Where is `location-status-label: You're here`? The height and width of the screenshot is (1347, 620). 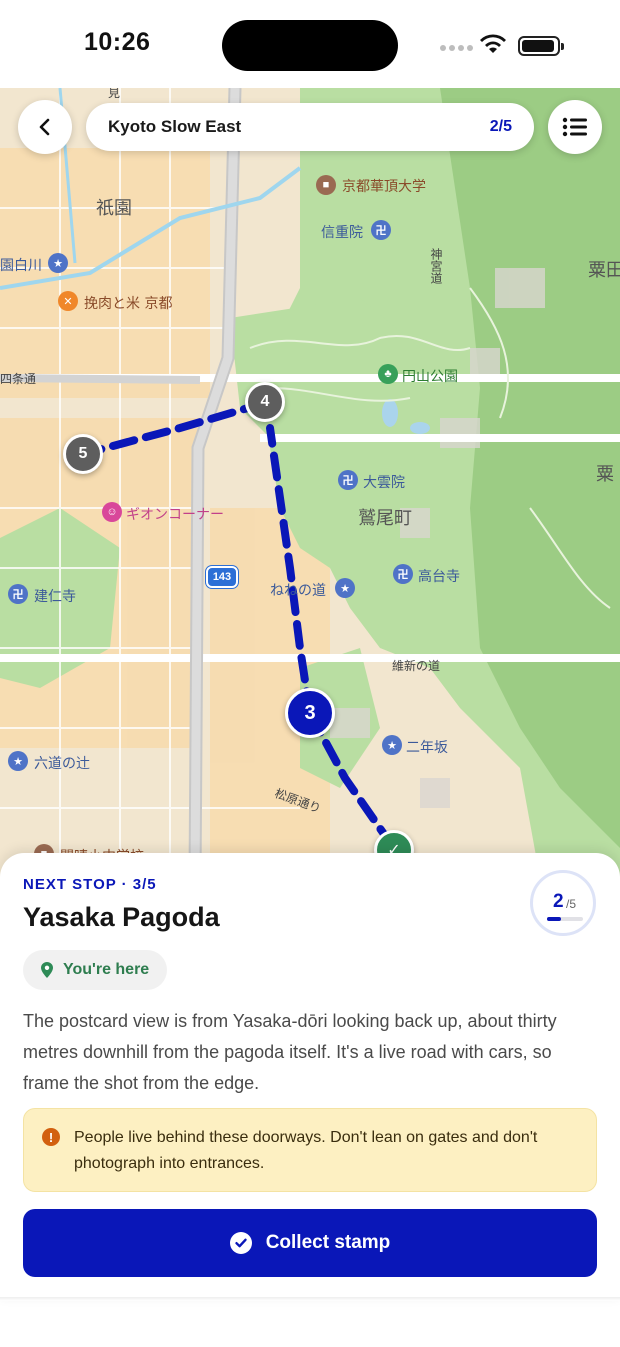 location-status-label: You're here is located at coordinates (106, 969).